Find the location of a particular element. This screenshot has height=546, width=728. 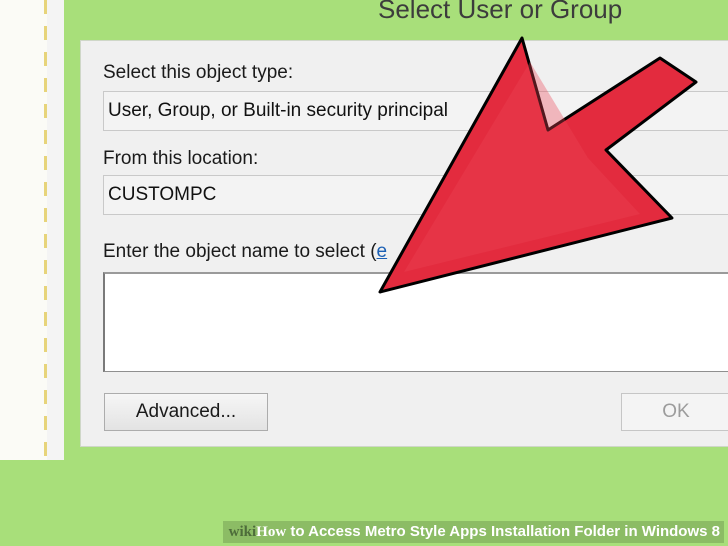

wikihow-logo-how: How is located at coordinates (271, 532).